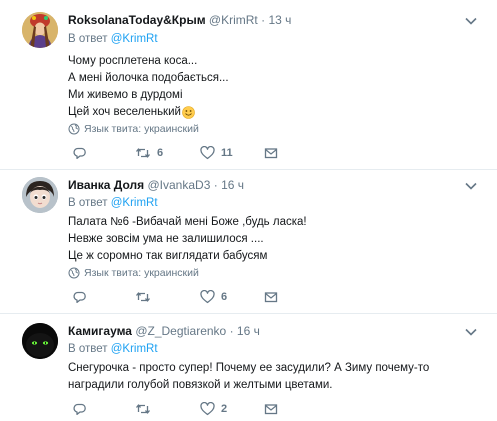  I want to click on tweet-line-with-emoji: Цей хоч веселенький, so click(148, 112).